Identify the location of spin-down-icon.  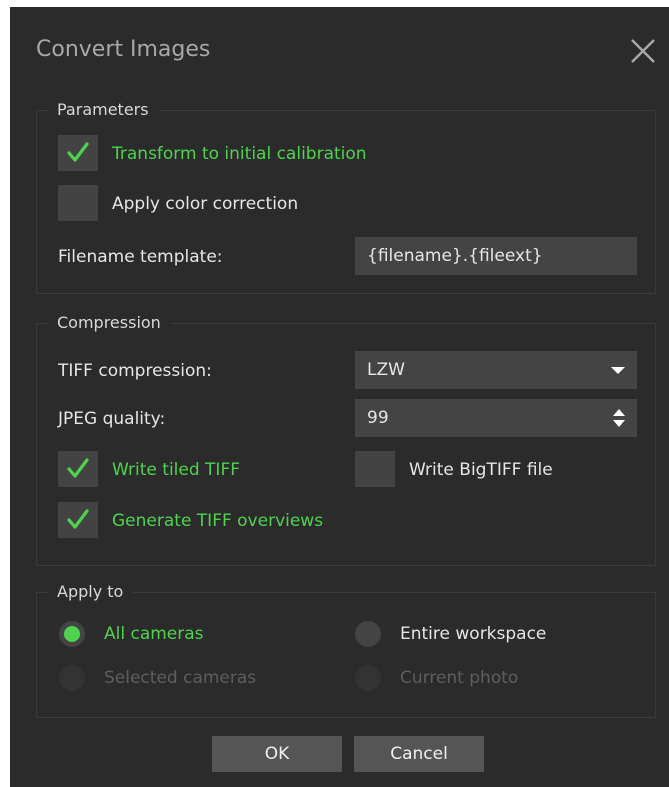
(619, 423).